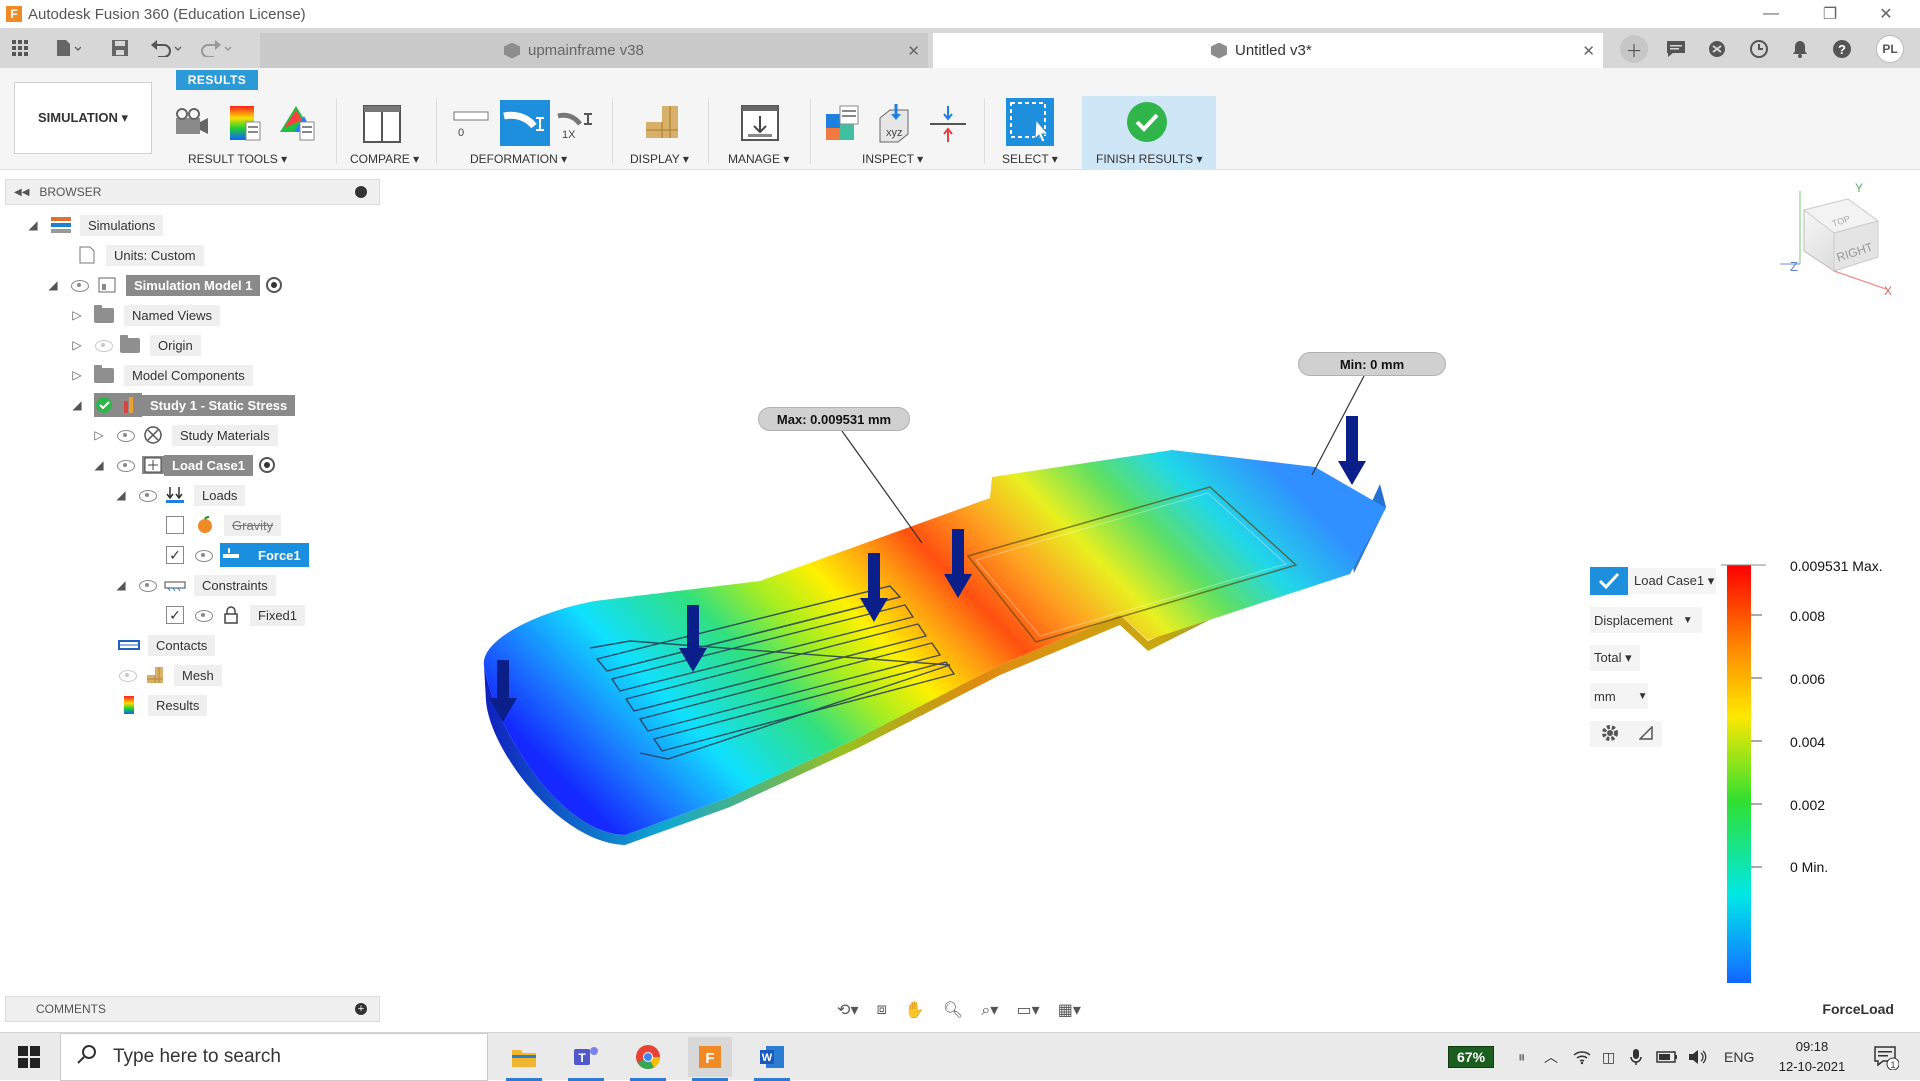  What do you see at coordinates (1551, 1057) in the screenshot?
I see `show-hidden-icons-chevron-icon: ︿` at bounding box center [1551, 1057].